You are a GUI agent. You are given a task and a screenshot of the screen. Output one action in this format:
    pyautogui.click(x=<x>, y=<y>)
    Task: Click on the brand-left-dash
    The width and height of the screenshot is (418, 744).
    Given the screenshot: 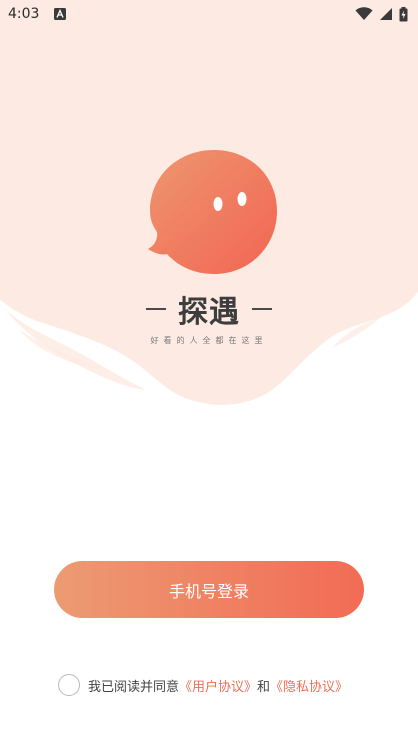 What is the action you would take?
    pyautogui.click(x=156, y=309)
    